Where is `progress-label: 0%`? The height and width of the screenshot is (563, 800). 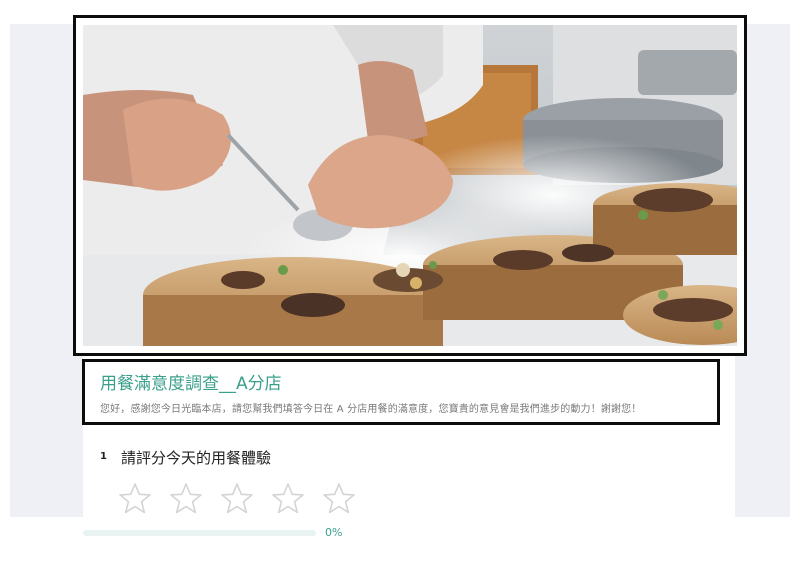 progress-label: 0% is located at coordinates (334, 532).